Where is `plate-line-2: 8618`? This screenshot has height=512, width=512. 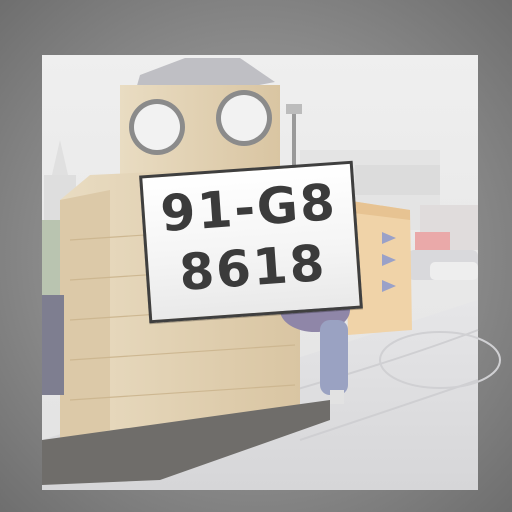 plate-line-2: 8618 is located at coordinates (253, 267).